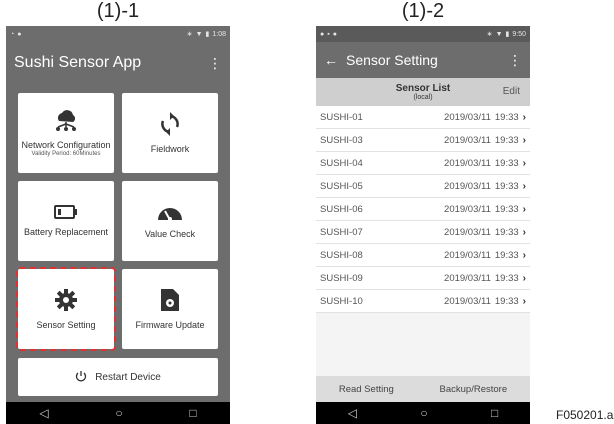 The image size is (614, 424). Describe the element at coordinates (341, 117) in the screenshot. I see `sensor-id: SUSHI-01` at that location.